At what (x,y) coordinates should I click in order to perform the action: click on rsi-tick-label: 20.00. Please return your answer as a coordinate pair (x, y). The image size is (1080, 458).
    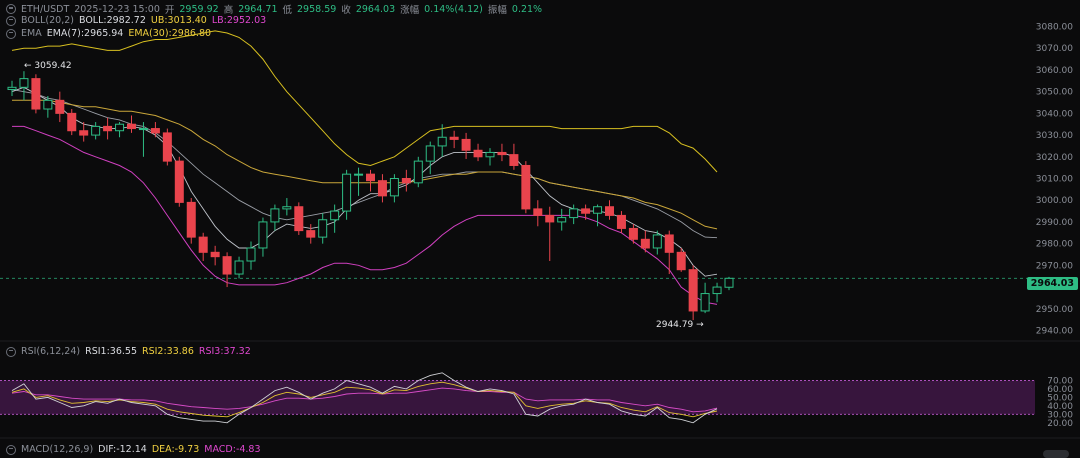
    Looking at the image, I should click on (1060, 424).